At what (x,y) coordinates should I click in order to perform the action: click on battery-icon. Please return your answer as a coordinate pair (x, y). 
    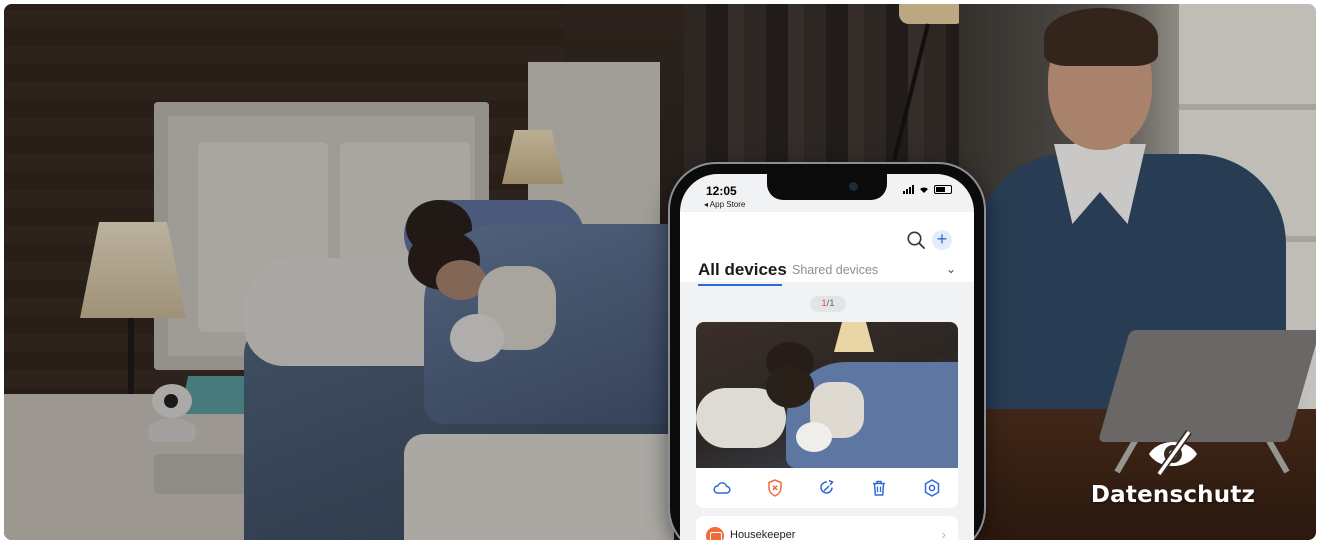
    Looking at the image, I should click on (943, 189).